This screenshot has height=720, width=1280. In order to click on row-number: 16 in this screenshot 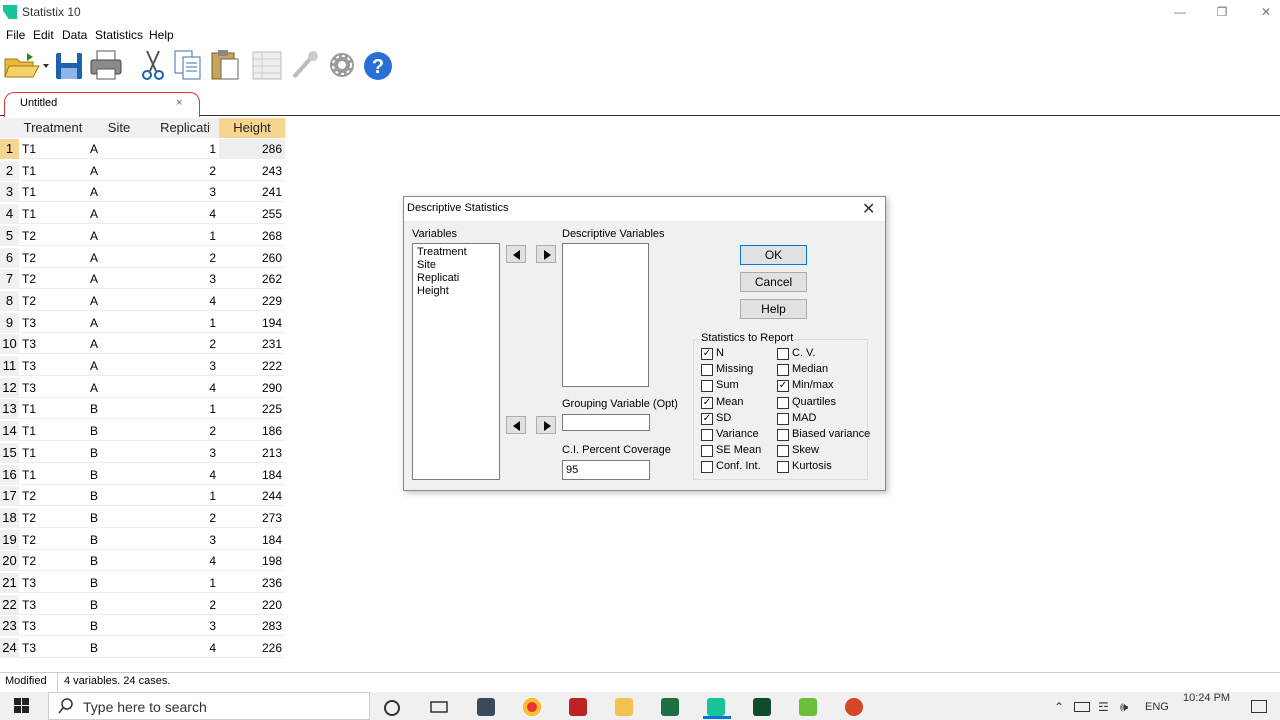, I will do `click(9, 474)`.